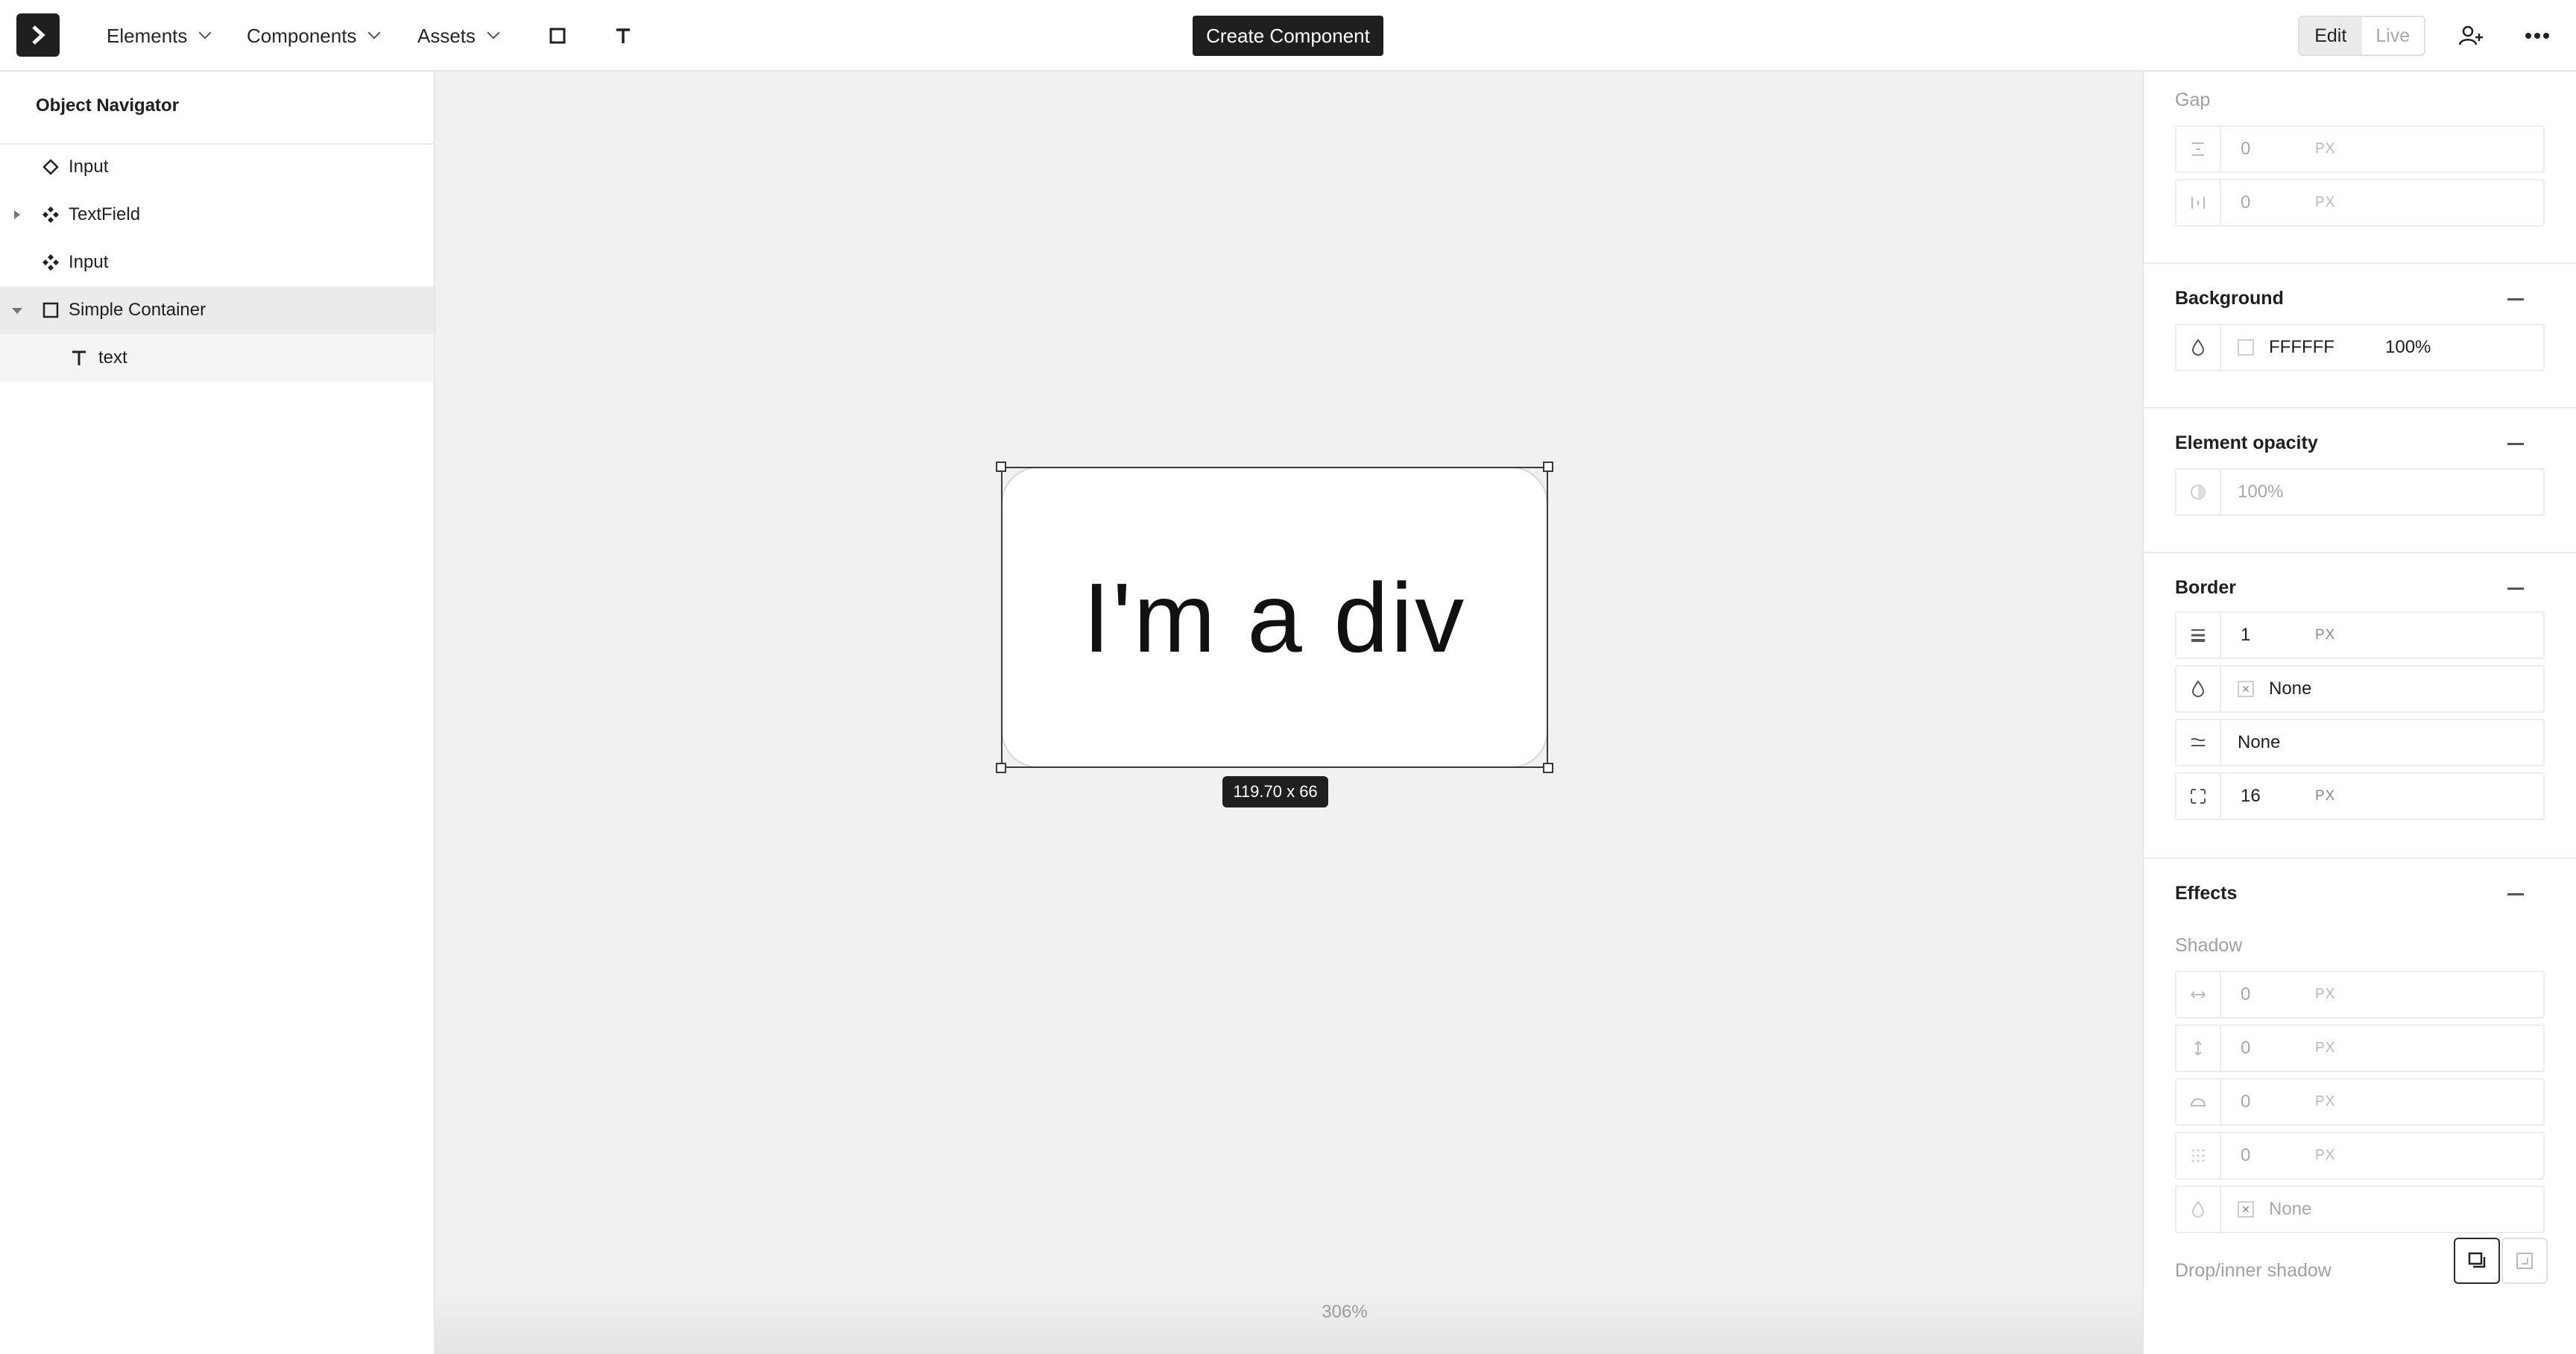 The width and height of the screenshot is (2576, 1354). What do you see at coordinates (2198, 1155) in the screenshot?
I see `spread-icon` at bounding box center [2198, 1155].